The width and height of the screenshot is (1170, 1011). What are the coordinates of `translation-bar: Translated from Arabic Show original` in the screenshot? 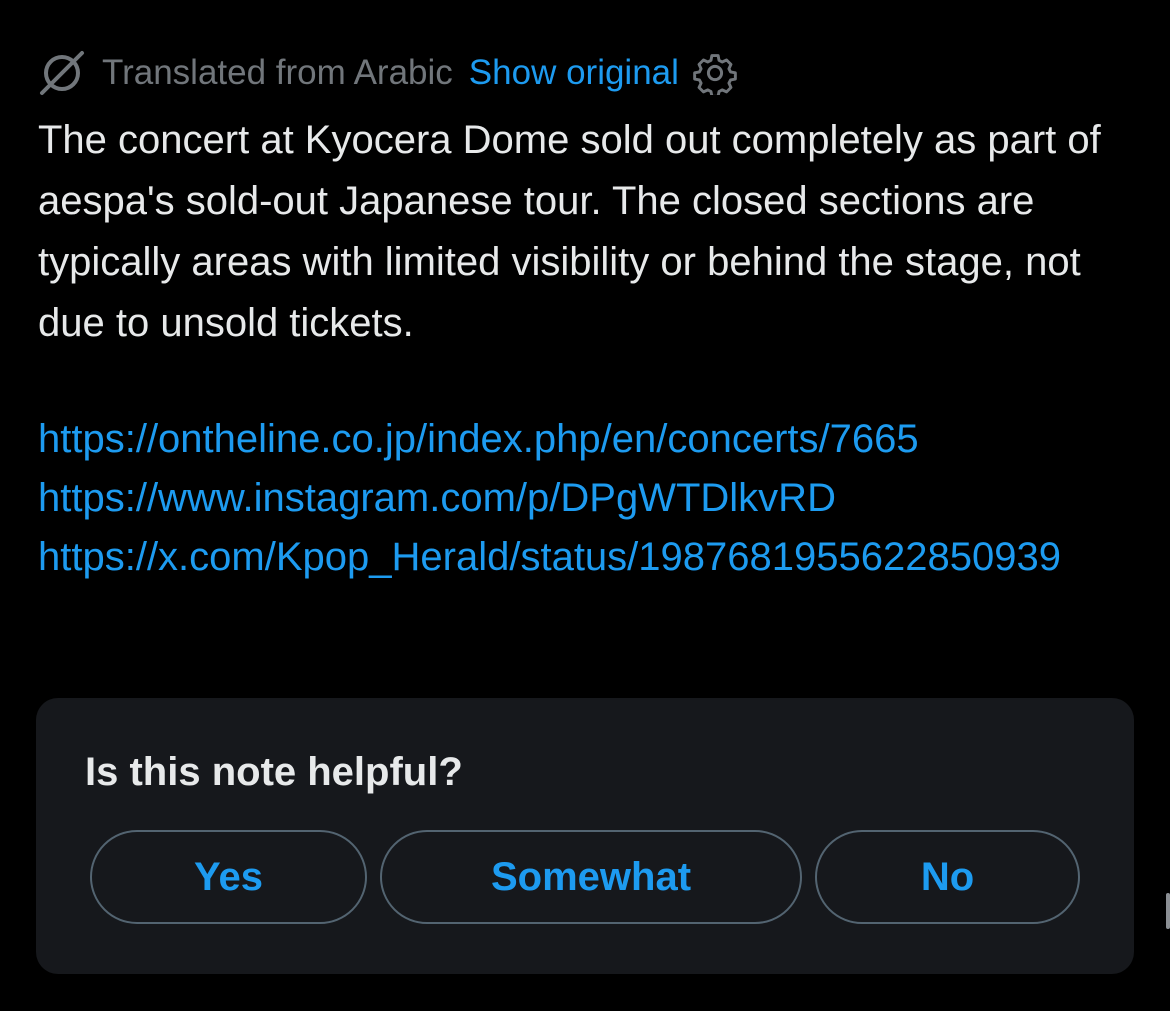 It's located at (387, 73).